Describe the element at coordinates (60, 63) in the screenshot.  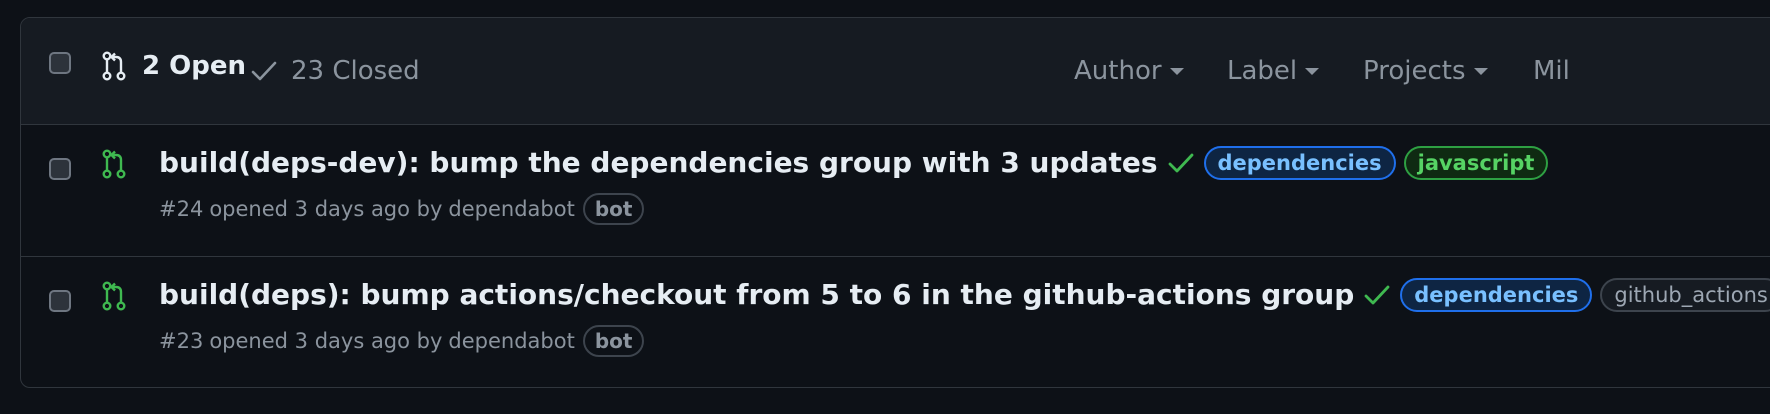
I see `select-all-checkbox` at that location.